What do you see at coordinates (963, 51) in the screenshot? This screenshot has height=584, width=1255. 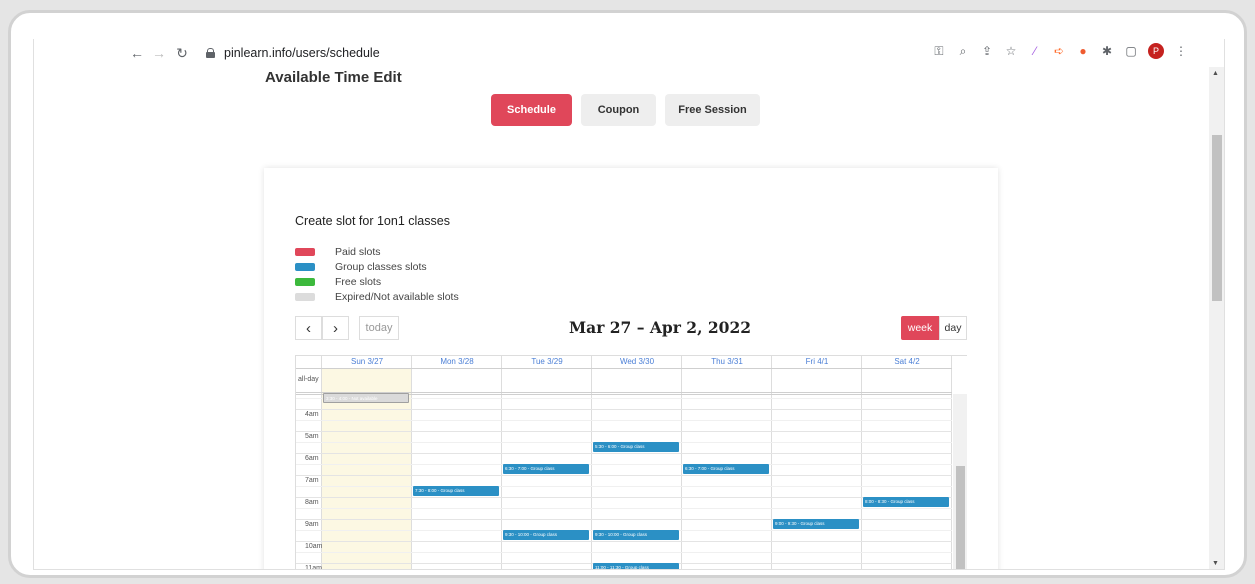 I see `zoom-icon: ⌕` at bounding box center [963, 51].